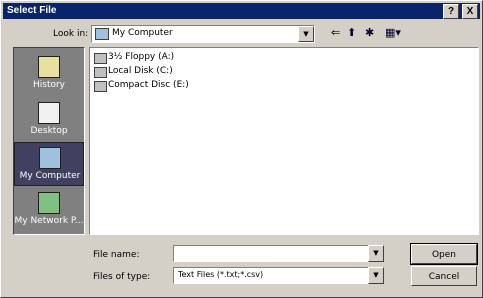  What do you see at coordinates (49, 85) in the screenshot?
I see `place-label: History` at bounding box center [49, 85].